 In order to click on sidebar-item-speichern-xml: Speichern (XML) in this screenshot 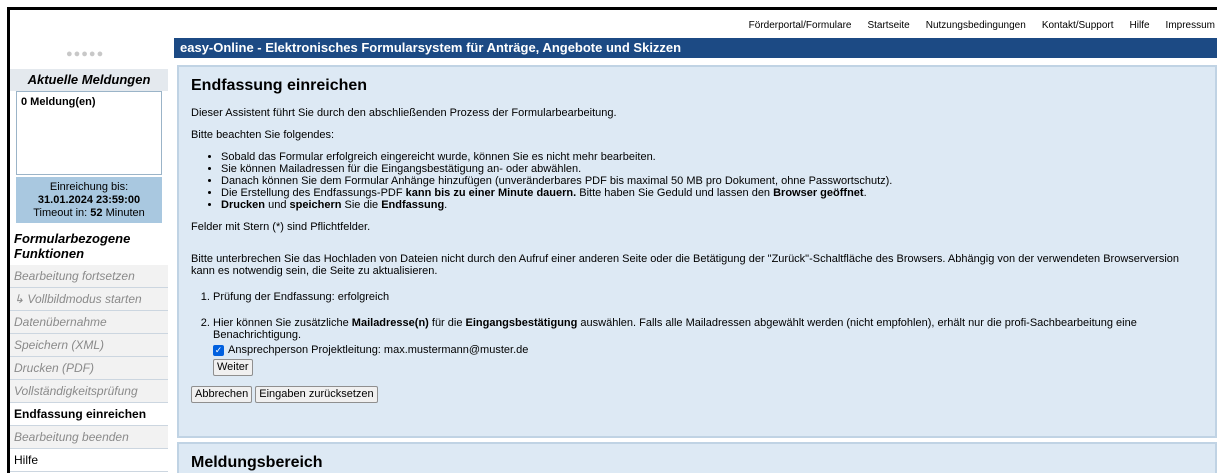, I will do `click(89, 345)`.